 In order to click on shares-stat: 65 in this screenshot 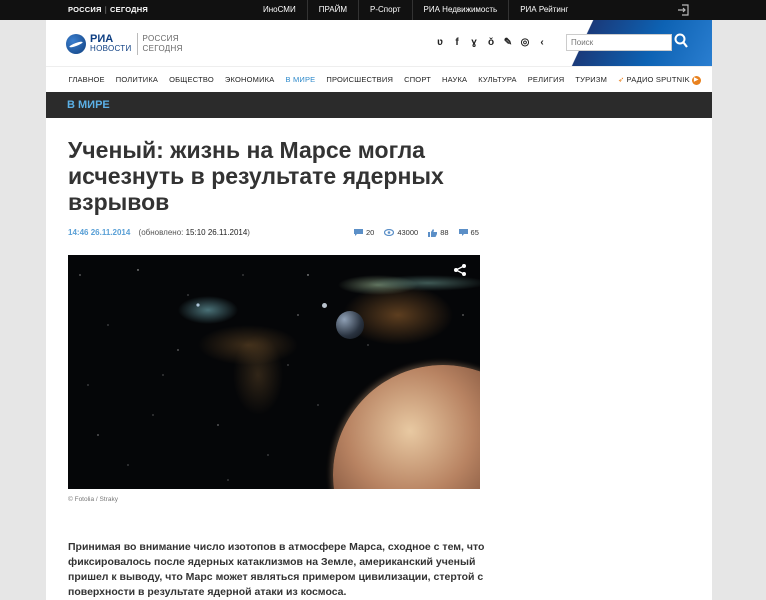, I will do `click(468, 232)`.